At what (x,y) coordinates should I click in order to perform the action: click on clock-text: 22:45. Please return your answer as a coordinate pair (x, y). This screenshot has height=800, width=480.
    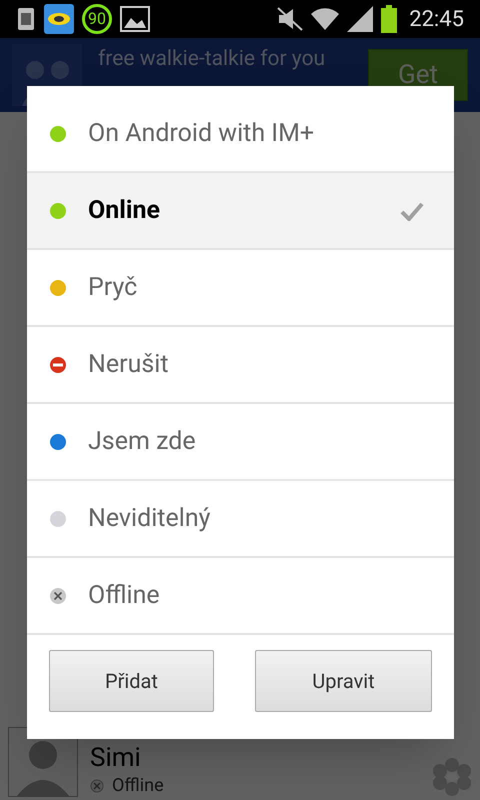
    Looking at the image, I should click on (436, 20).